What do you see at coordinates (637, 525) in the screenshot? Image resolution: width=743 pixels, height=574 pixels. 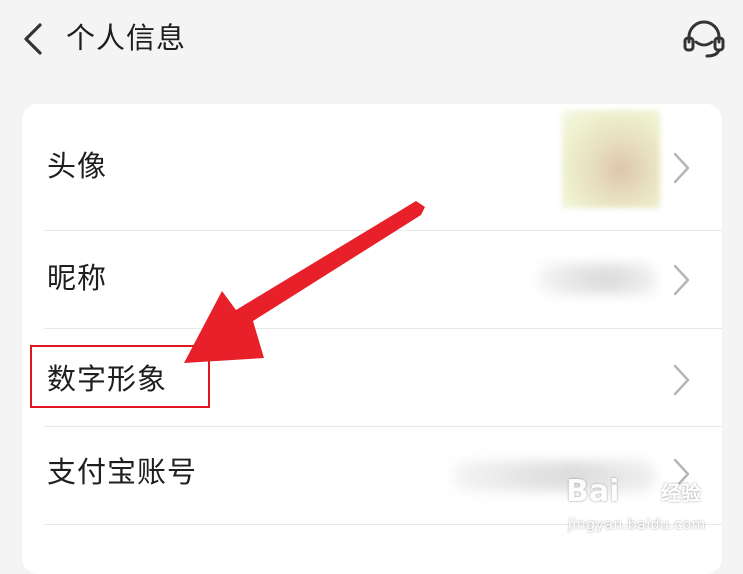 I see `watermark-url: jingyan.baidu.com` at bounding box center [637, 525].